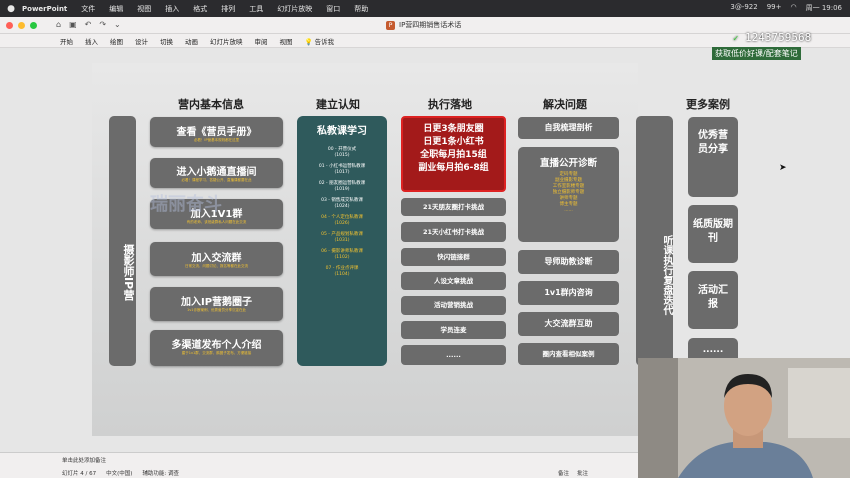 This screenshot has height=478, width=850. What do you see at coordinates (453, 207) in the screenshot?
I see `challenge-moments: 21天朋友圈打卡挑战` at bounding box center [453, 207].